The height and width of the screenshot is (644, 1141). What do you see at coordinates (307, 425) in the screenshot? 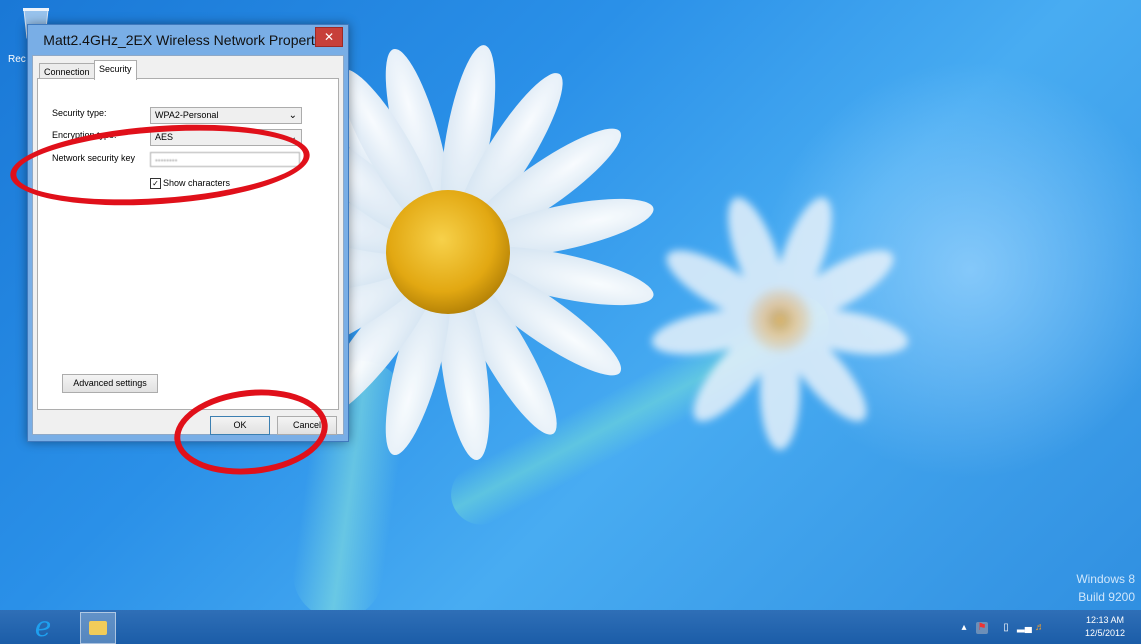
I see `cancel-button: Cancel` at bounding box center [307, 425].